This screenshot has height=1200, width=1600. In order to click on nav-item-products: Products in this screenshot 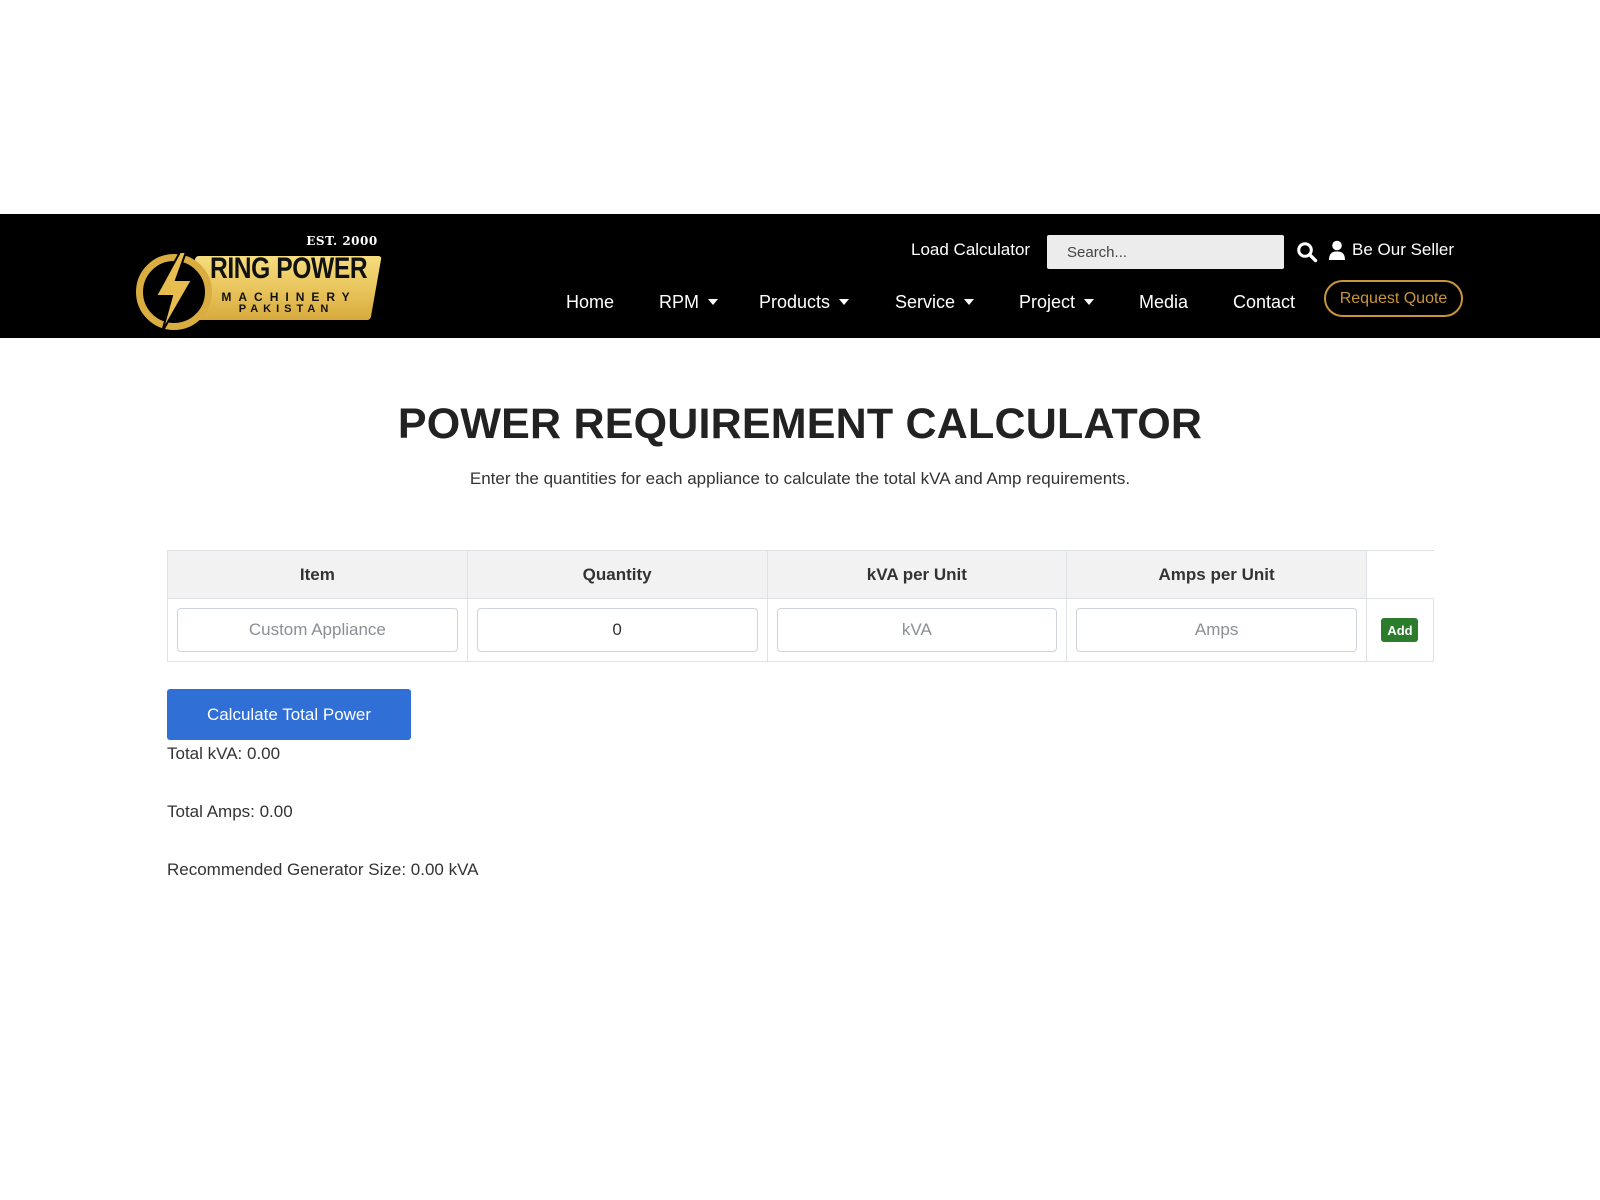, I will do `click(804, 302)`.